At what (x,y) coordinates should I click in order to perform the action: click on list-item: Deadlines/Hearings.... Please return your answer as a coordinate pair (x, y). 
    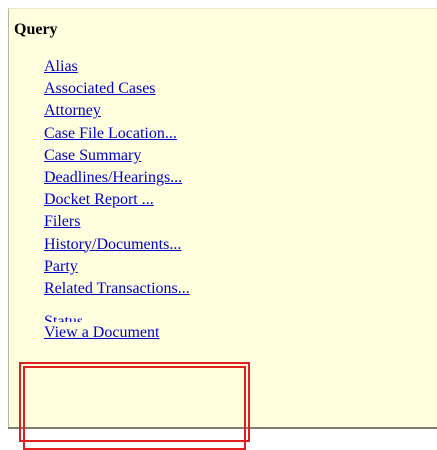
    Looking at the image, I should click on (117, 178).